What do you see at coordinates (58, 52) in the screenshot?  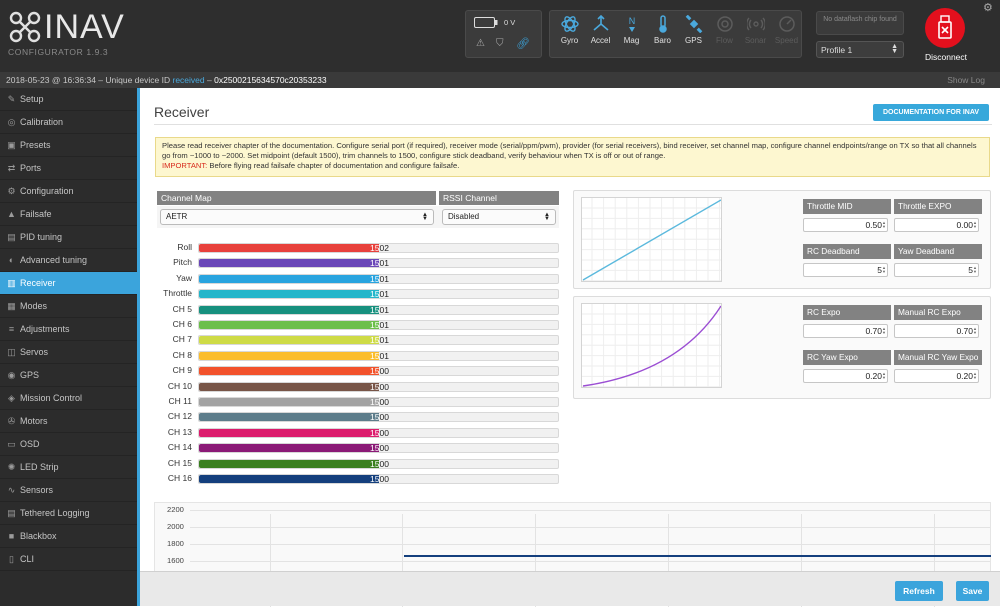 I see `app-version: CONFIGURATOR 1.9.3` at bounding box center [58, 52].